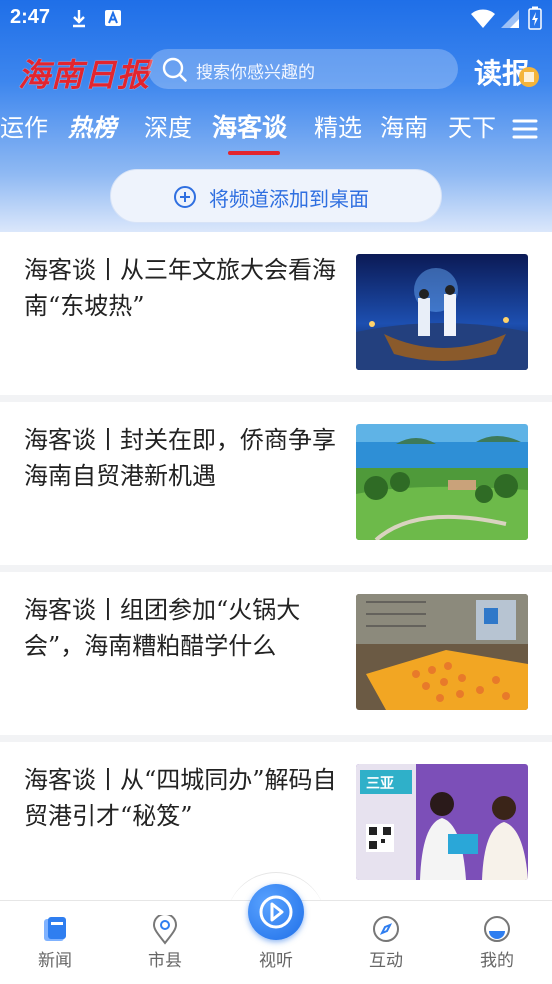 The width and height of the screenshot is (552, 984). I want to click on nav-city-county: 市县, so click(165, 942).